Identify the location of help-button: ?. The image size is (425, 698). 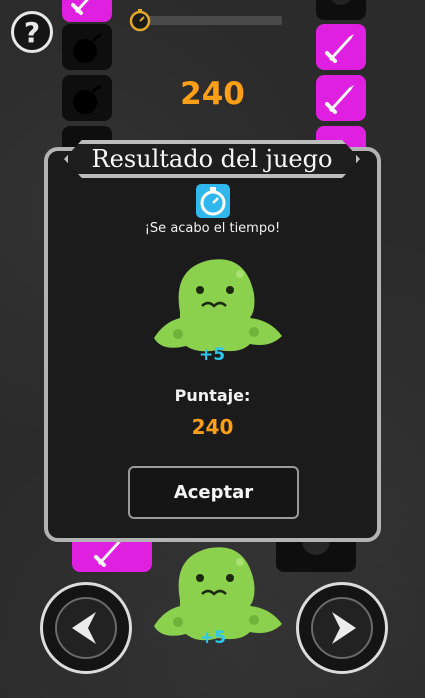
(32, 32).